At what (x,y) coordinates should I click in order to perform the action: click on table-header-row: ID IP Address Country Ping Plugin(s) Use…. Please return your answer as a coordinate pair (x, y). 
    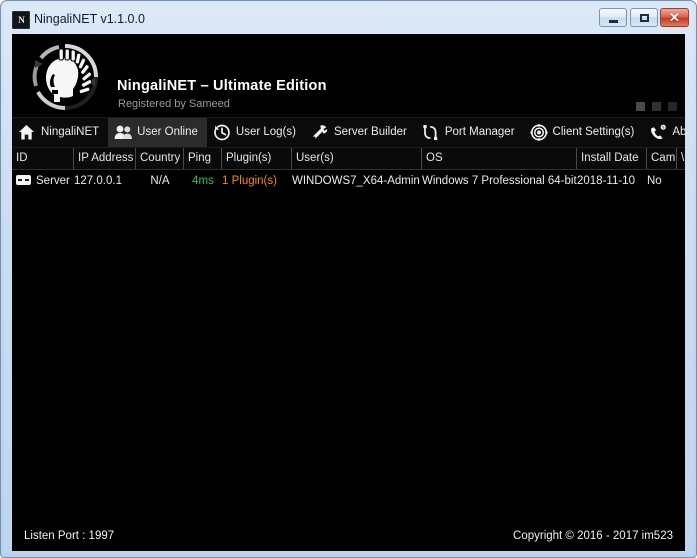
    Looking at the image, I should click on (348, 159).